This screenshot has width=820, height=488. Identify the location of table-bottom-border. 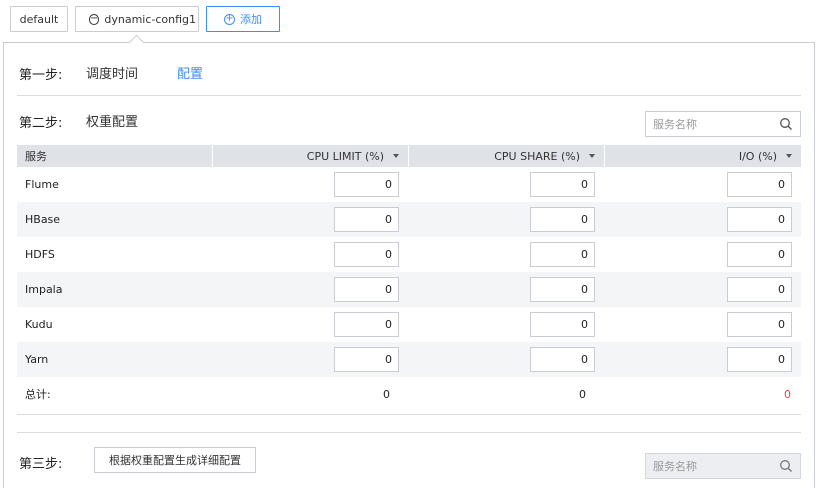
(409, 414).